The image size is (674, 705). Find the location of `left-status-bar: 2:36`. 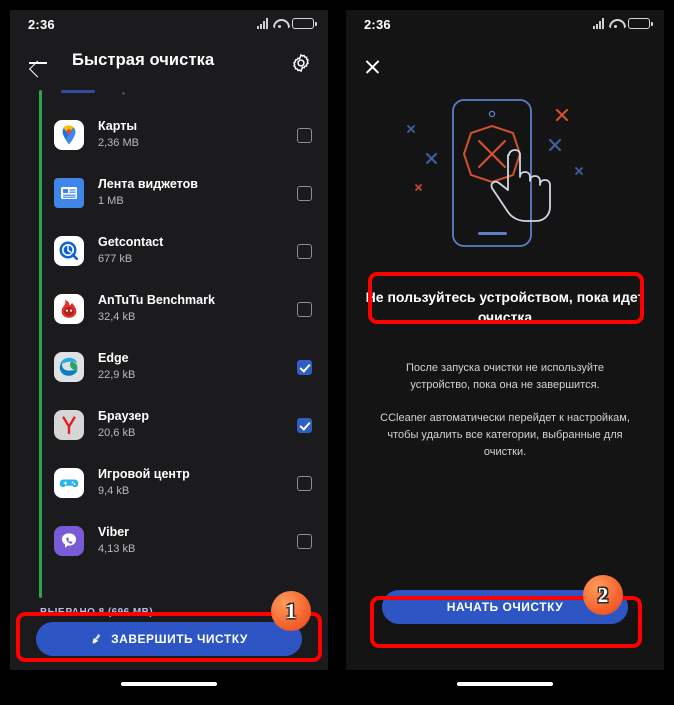

left-status-bar: 2:36 is located at coordinates (169, 25).